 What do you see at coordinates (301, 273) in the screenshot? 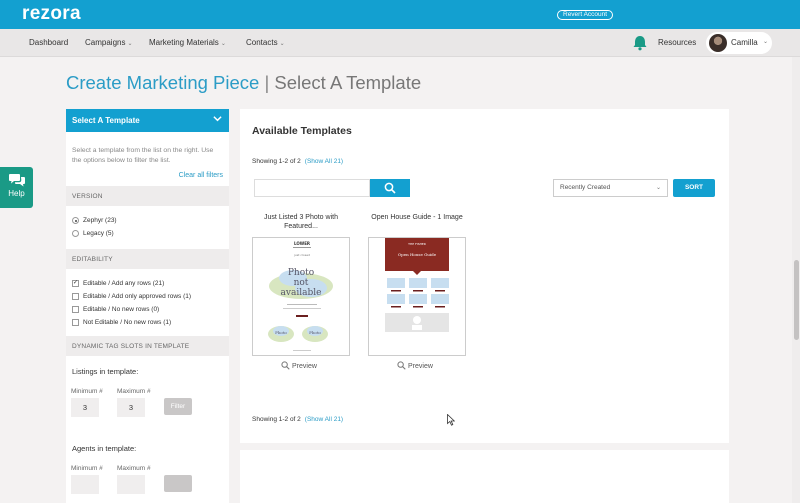
I see `thumb-photo-na-1: Photo` at bounding box center [301, 273].